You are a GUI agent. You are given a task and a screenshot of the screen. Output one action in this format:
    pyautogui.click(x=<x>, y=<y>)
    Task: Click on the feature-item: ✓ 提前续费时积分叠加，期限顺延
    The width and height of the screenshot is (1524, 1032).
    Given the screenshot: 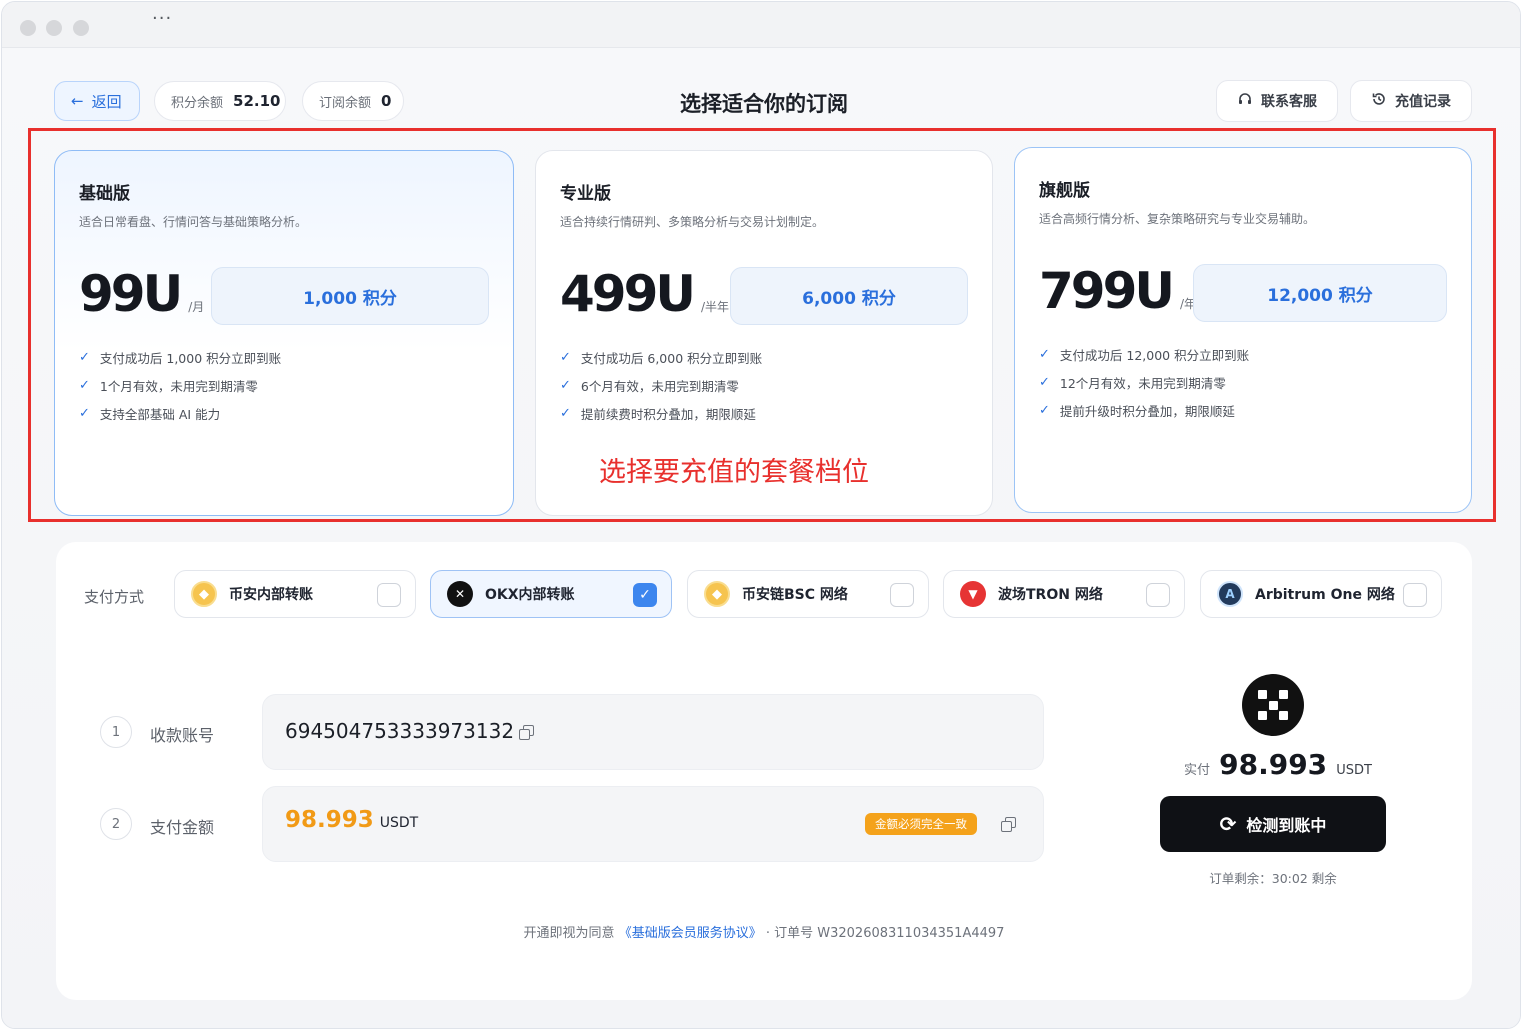 What is the action you would take?
    pyautogui.click(x=658, y=413)
    